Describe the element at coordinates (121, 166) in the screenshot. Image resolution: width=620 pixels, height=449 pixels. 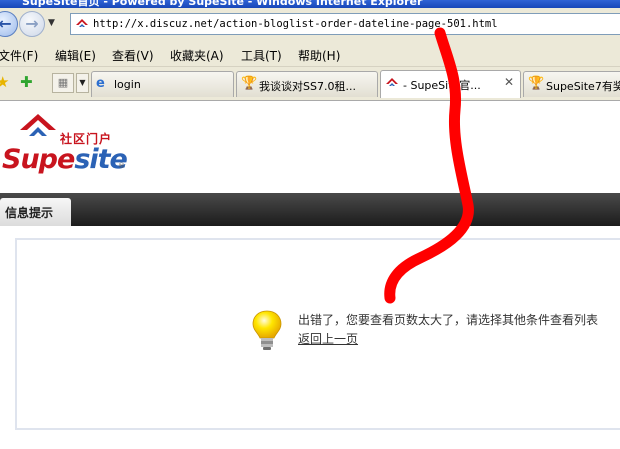
I see `logo-registered-mark: ®` at that location.